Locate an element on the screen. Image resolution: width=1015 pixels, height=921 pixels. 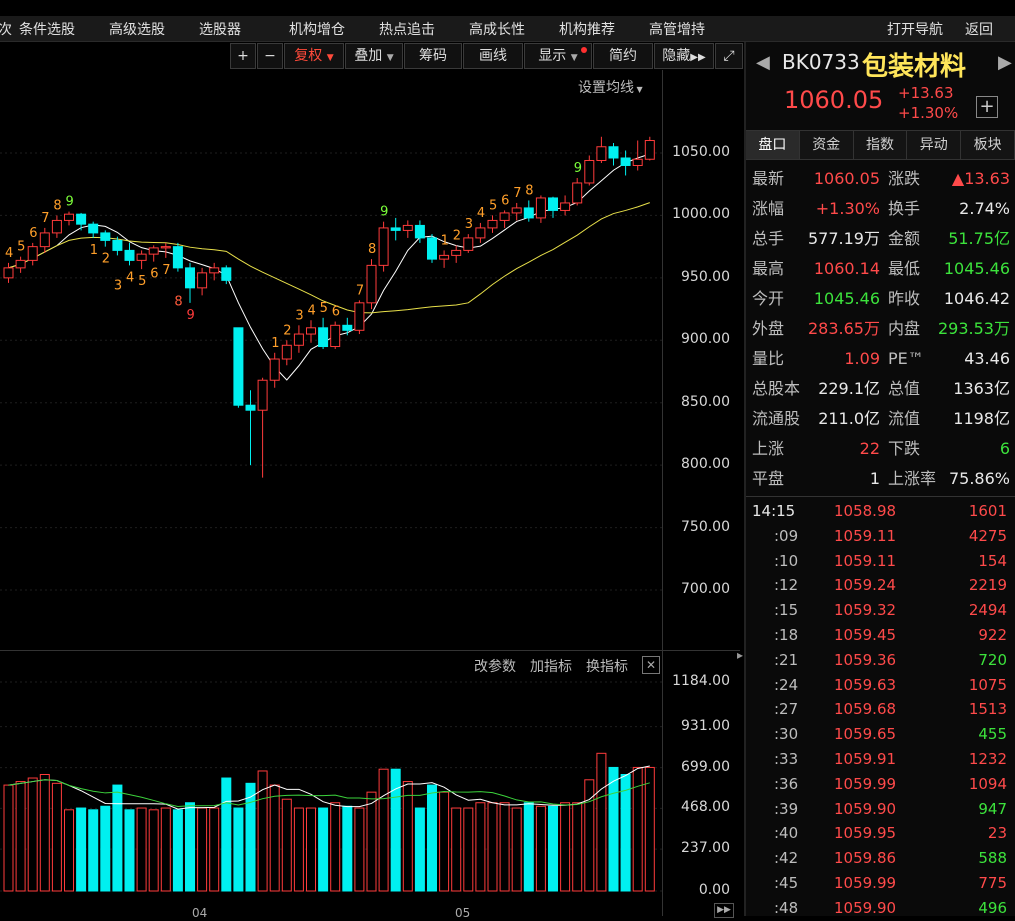
stat-label: 今开 is located at coordinates (768, 298).